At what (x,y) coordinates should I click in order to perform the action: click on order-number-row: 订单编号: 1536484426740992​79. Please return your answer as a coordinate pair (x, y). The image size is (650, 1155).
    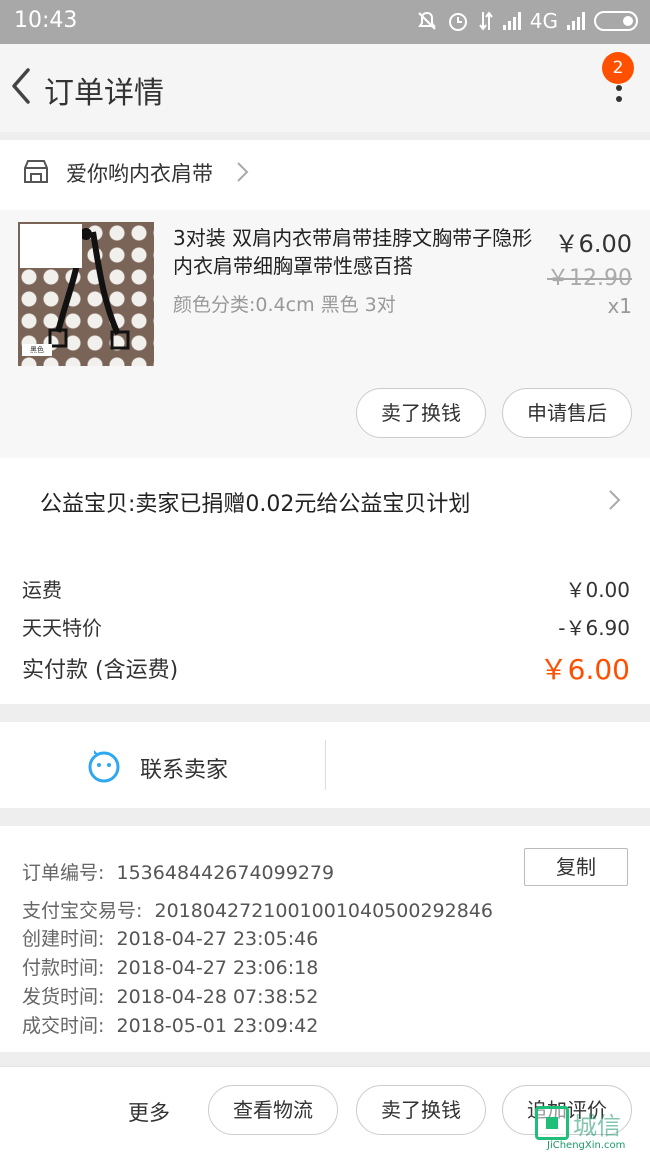
    Looking at the image, I should click on (178, 871).